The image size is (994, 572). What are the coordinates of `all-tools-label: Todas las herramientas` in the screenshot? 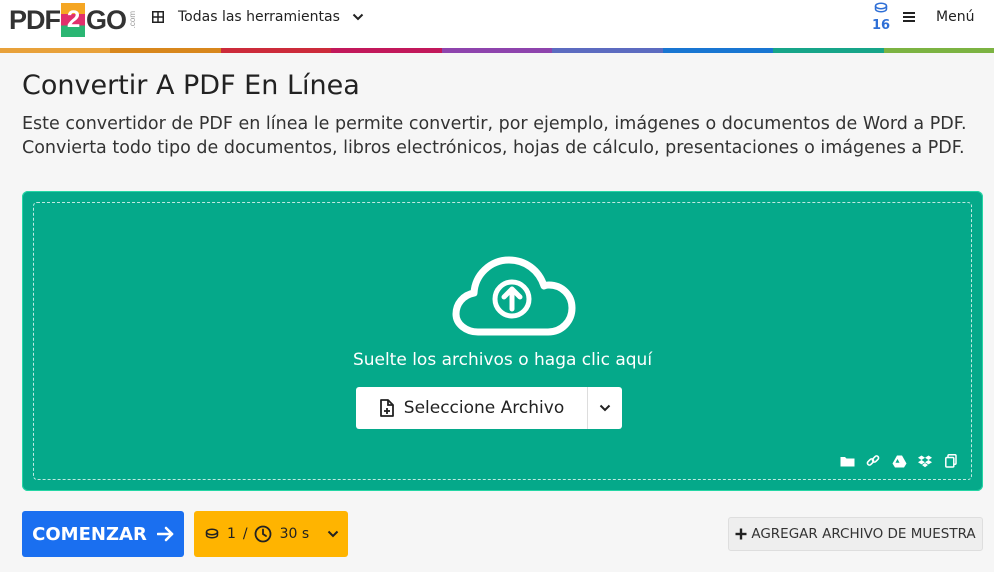 It's located at (259, 17).